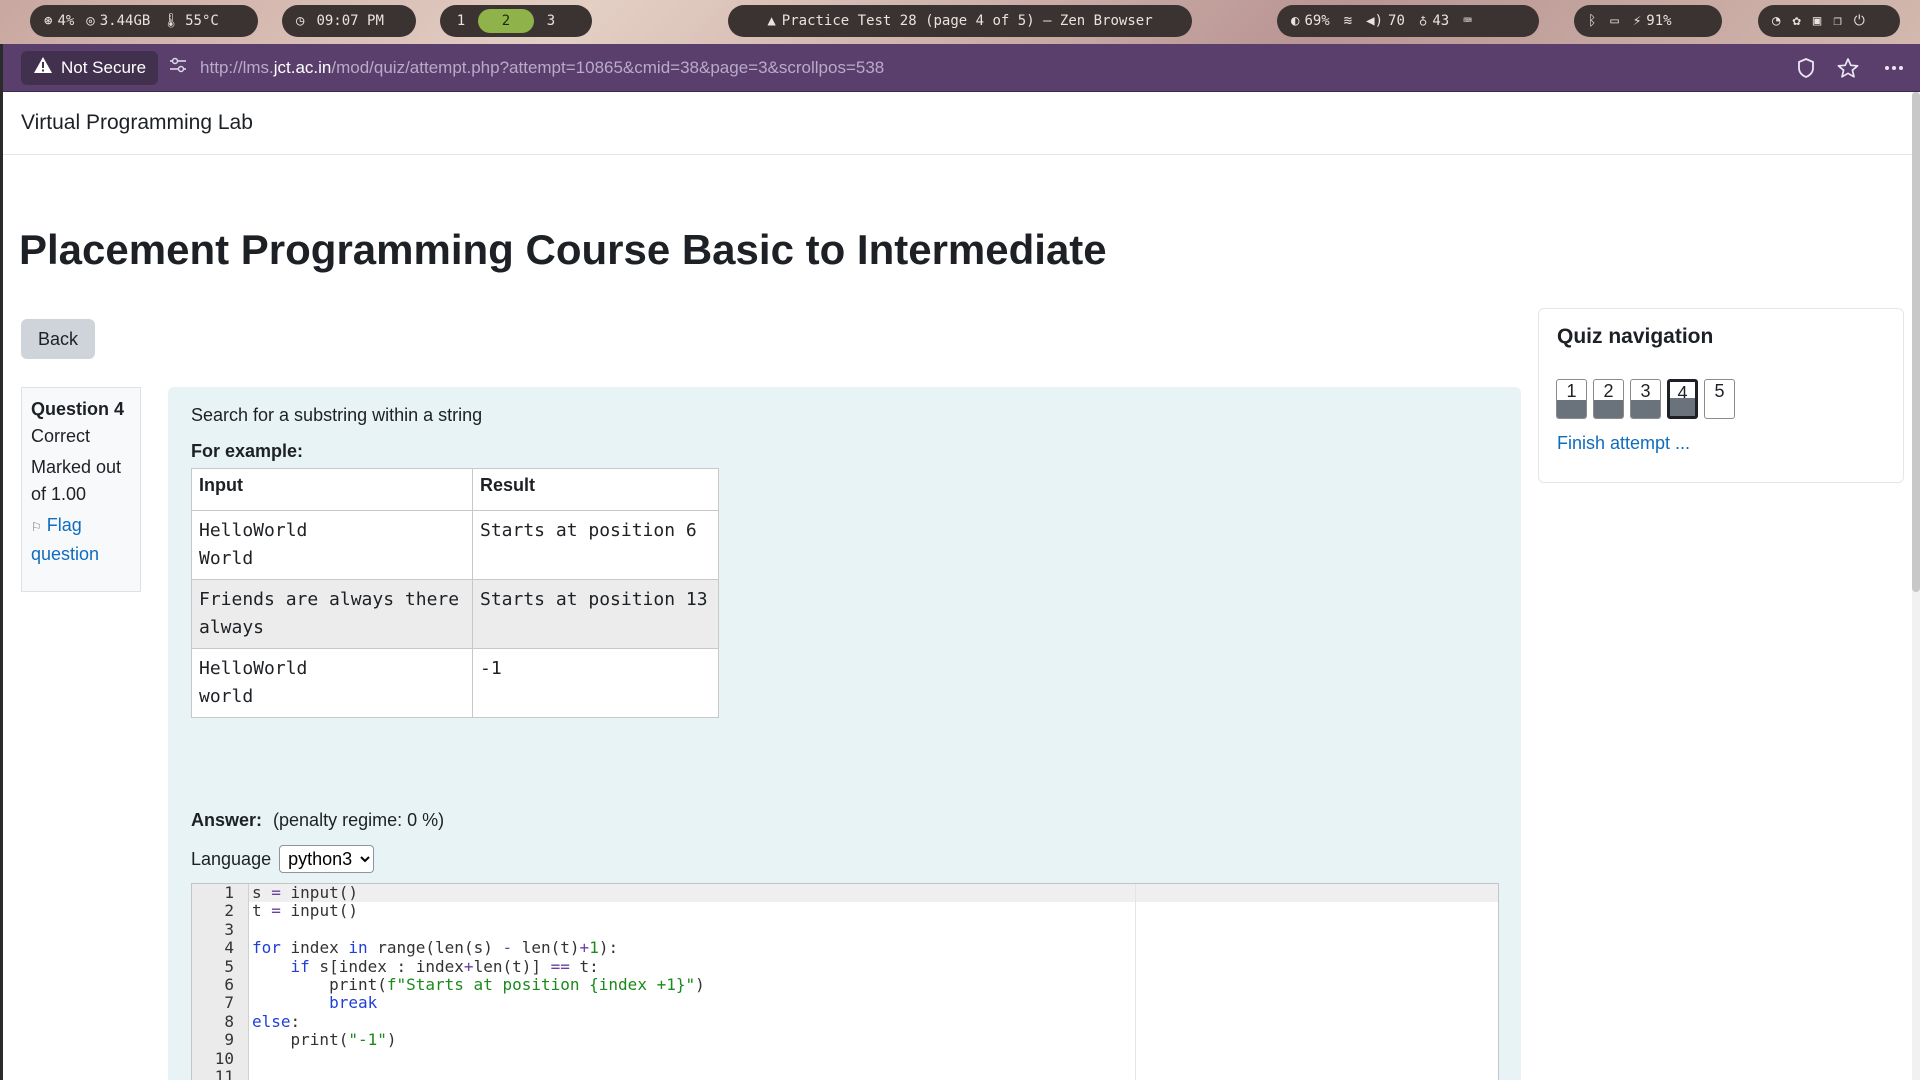 The image size is (1920, 1080). Describe the element at coordinates (137, 123) in the screenshot. I see `site-name: Virtual Programming Lab` at that location.